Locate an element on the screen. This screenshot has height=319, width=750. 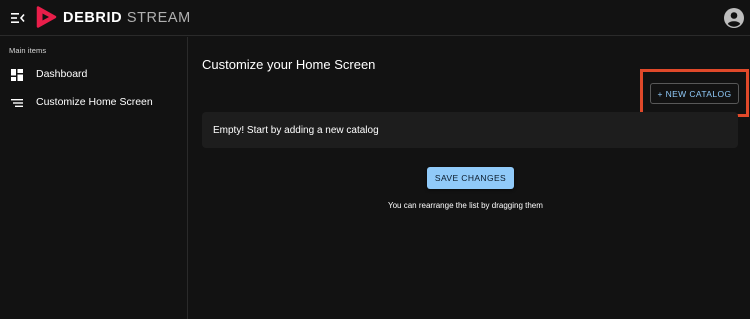
sidebar-section-title: Main items is located at coordinates (28, 50).